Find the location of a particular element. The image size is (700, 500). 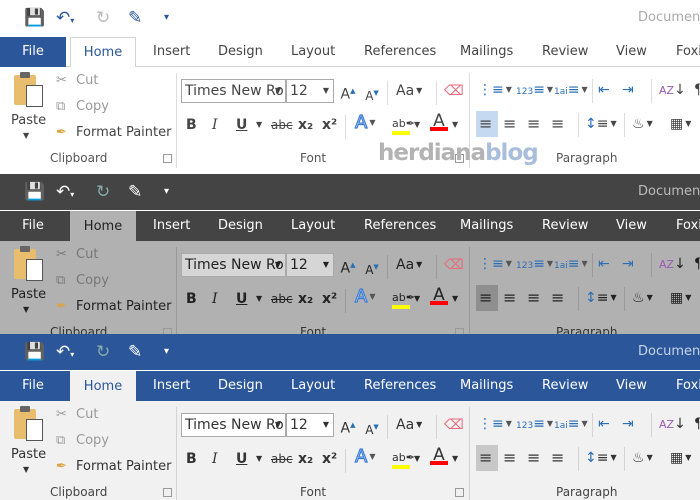

save-icon: 💾 is located at coordinates (34, 192).